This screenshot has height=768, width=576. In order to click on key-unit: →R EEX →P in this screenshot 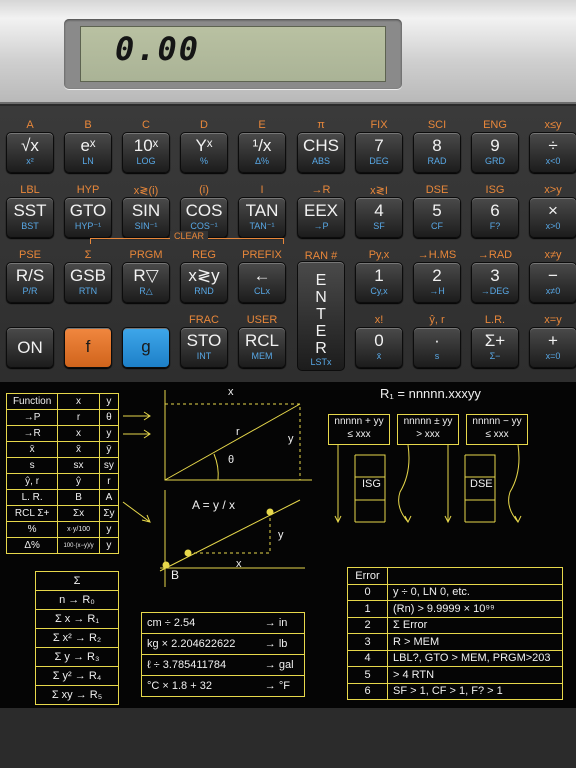, I will do `click(321, 214)`.